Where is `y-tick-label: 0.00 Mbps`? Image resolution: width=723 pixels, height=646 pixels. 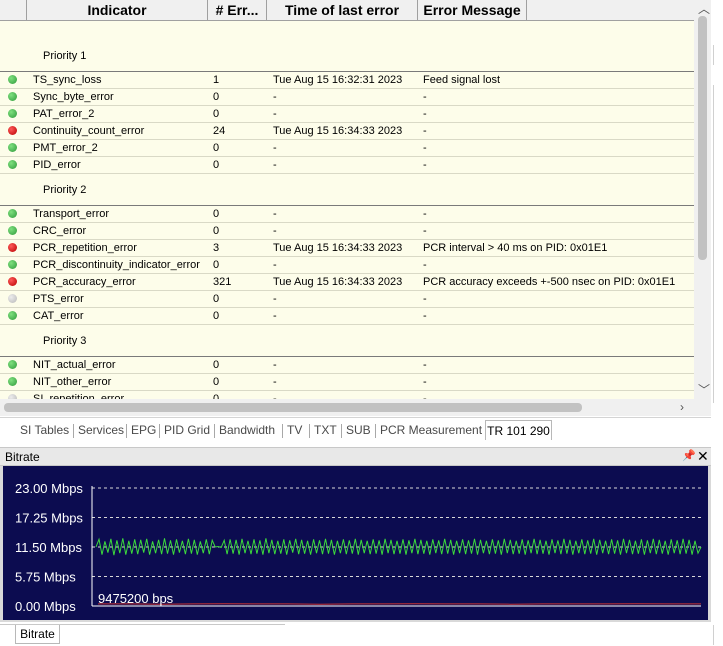 y-tick-label: 0.00 Mbps is located at coordinates (45, 606).